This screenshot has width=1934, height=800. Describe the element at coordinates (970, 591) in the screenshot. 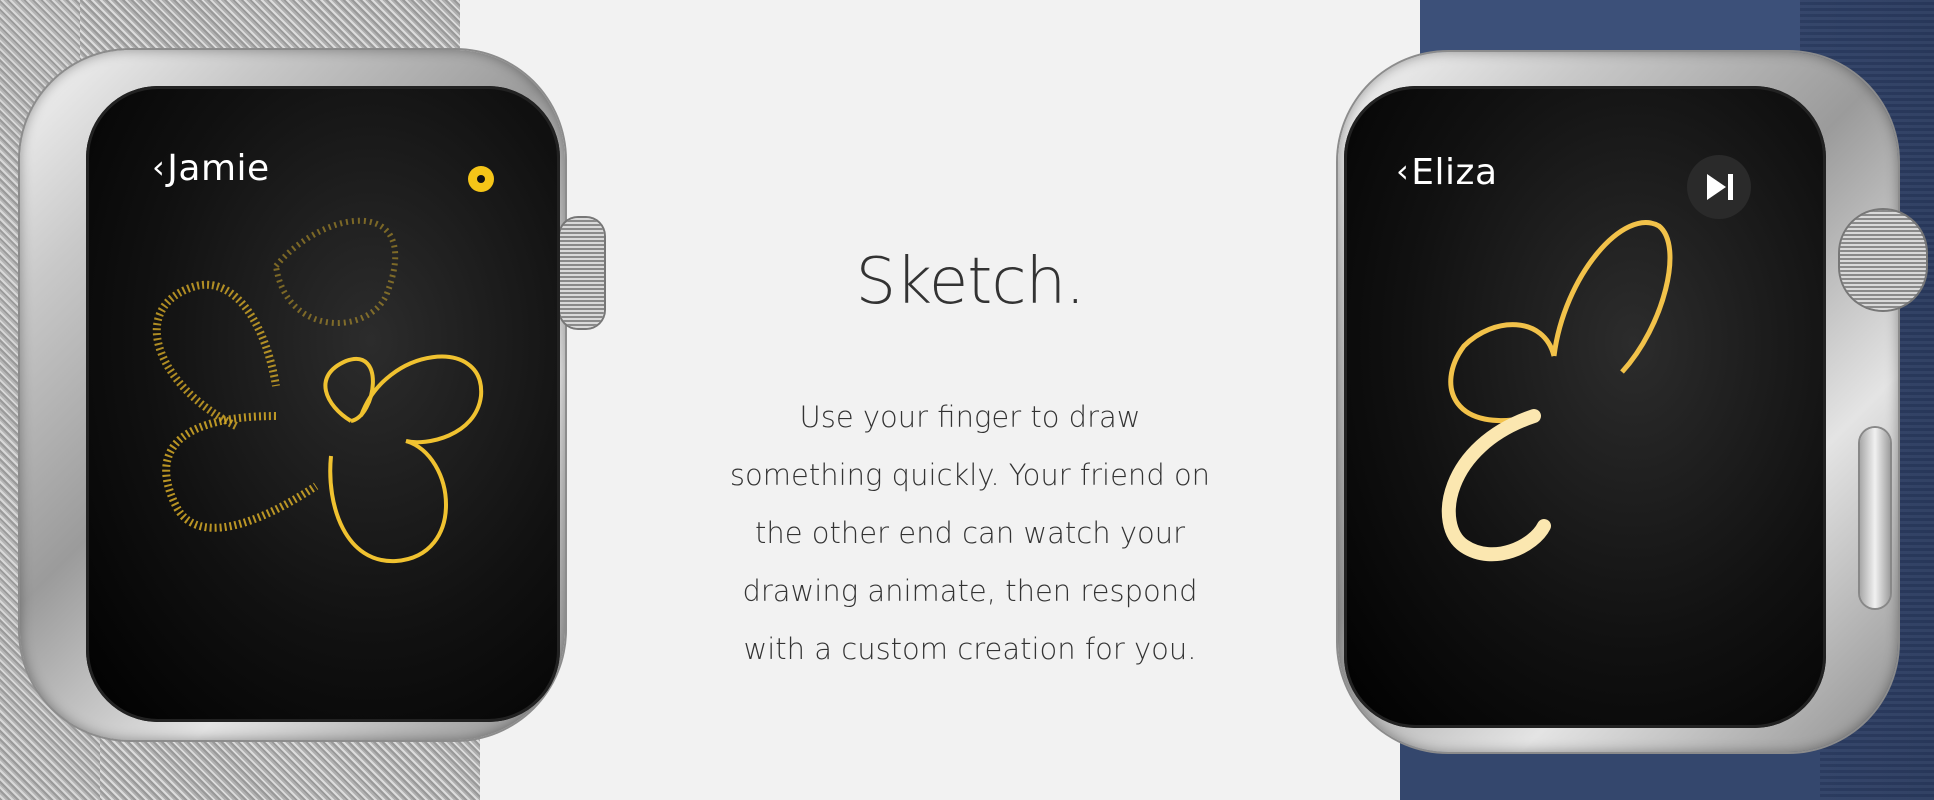

I see `description-line: drawing animate, then respond` at that location.